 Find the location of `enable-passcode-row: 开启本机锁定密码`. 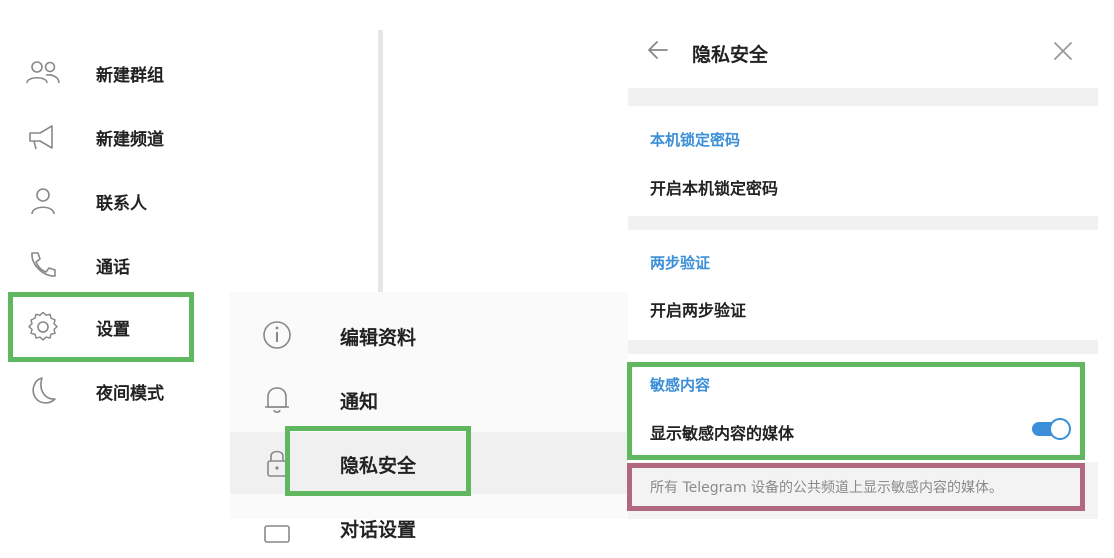

enable-passcode-row: 开启本机锁定密码 is located at coordinates (714, 187).